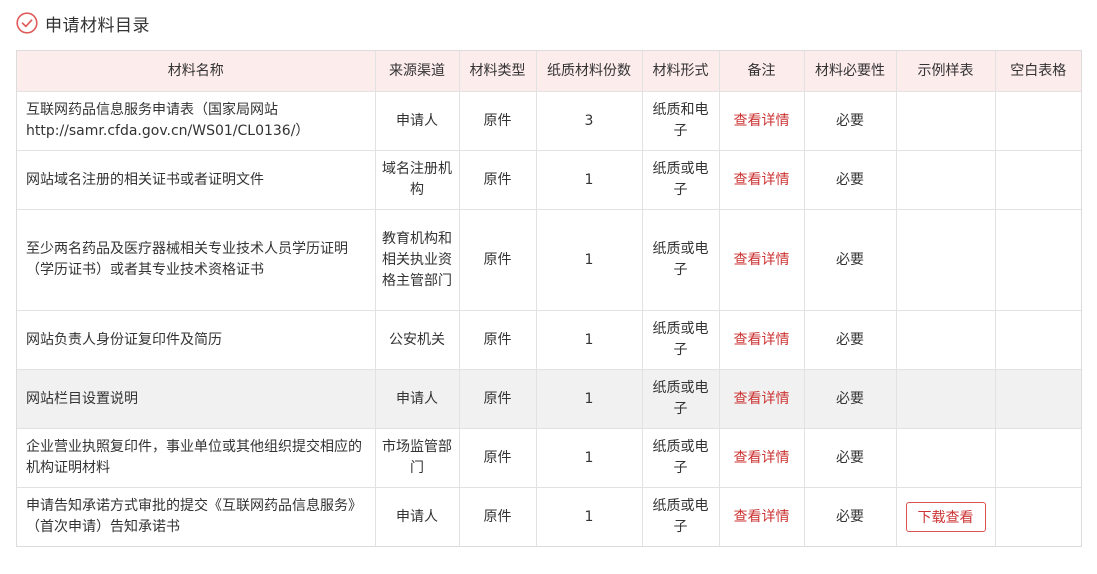 This screenshot has height=574, width=1097. I want to click on table-row-hovered: 网站栏目设置说明 申请人 原件 1 纸质或电子 查看详情 必要, so click(549, 399).